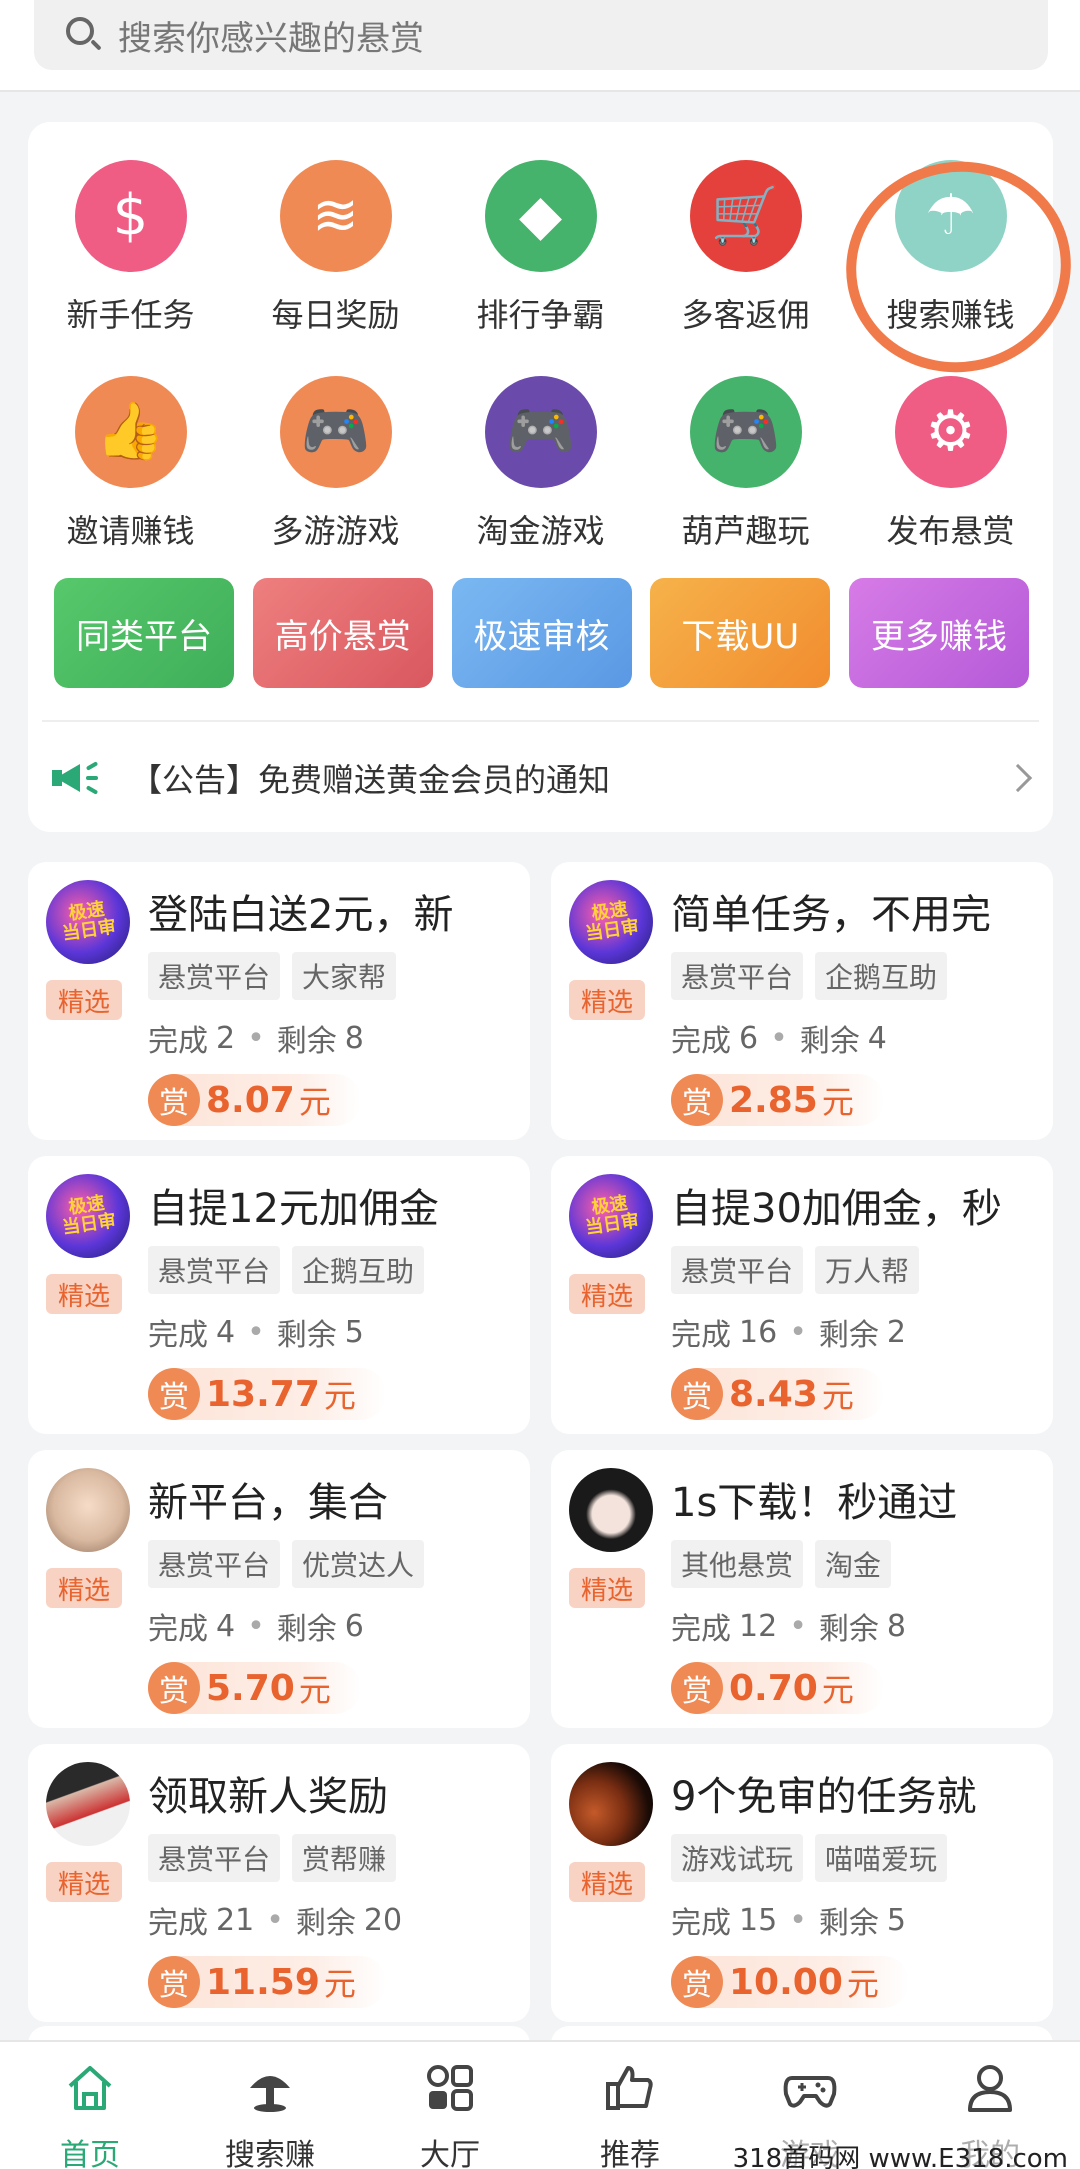 The image size is (1080, 2169). I want to click on reward-amount: 2.85, so click(773, 1100).